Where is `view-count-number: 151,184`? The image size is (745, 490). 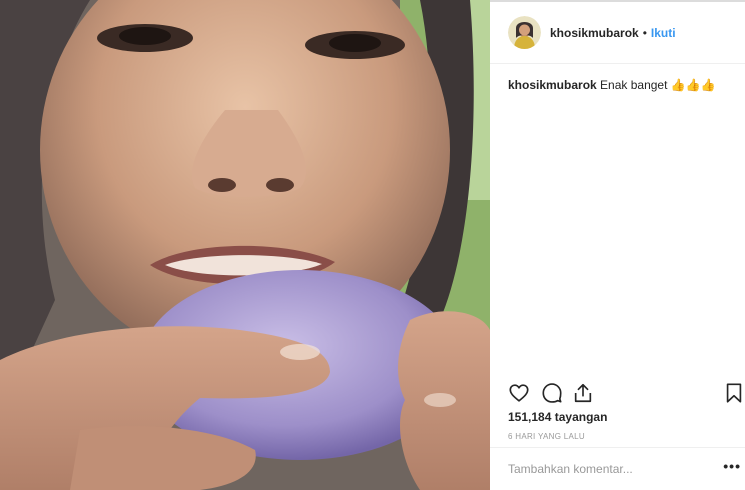 view-count-number: 151,184 is located at coordinates (530, 417).